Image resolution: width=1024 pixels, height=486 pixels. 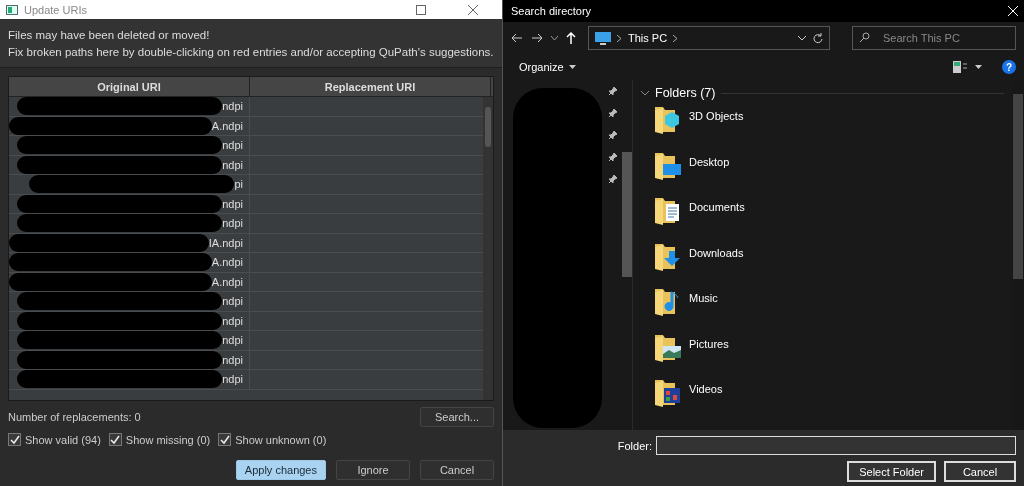 What do you see at coordinates (865, 37) in the screenshot?
I see `search-icon` at bounding box center [865, 37].